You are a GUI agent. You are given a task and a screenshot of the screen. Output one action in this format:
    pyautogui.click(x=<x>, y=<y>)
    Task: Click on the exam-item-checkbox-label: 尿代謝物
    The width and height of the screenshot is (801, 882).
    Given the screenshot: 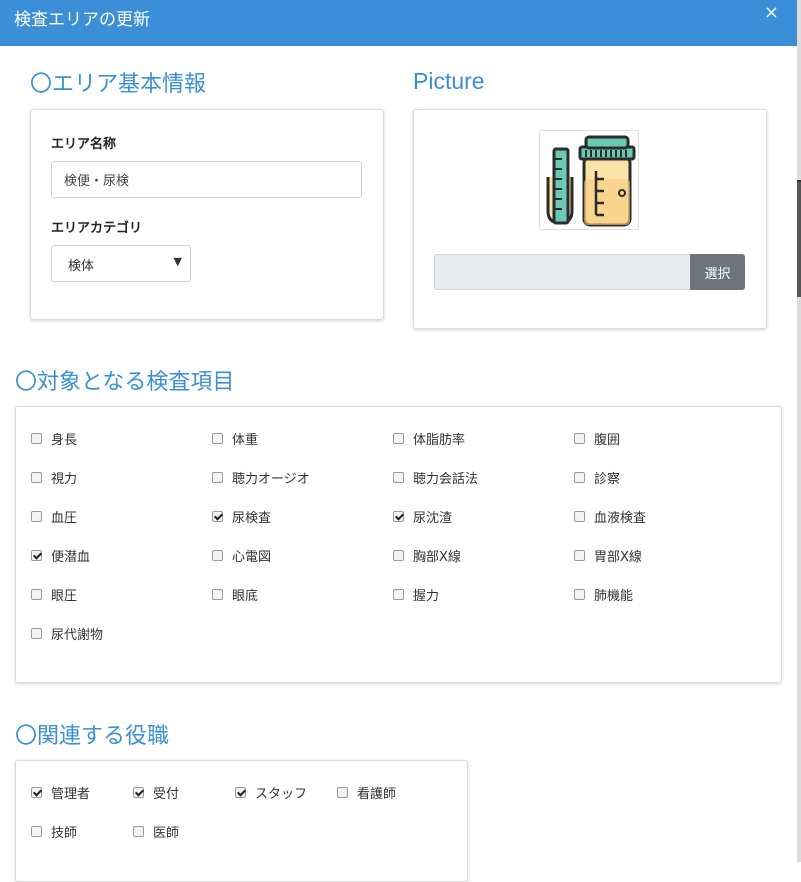 What is the action you would take?
    pyautogui.click(x=77, y=635)
    